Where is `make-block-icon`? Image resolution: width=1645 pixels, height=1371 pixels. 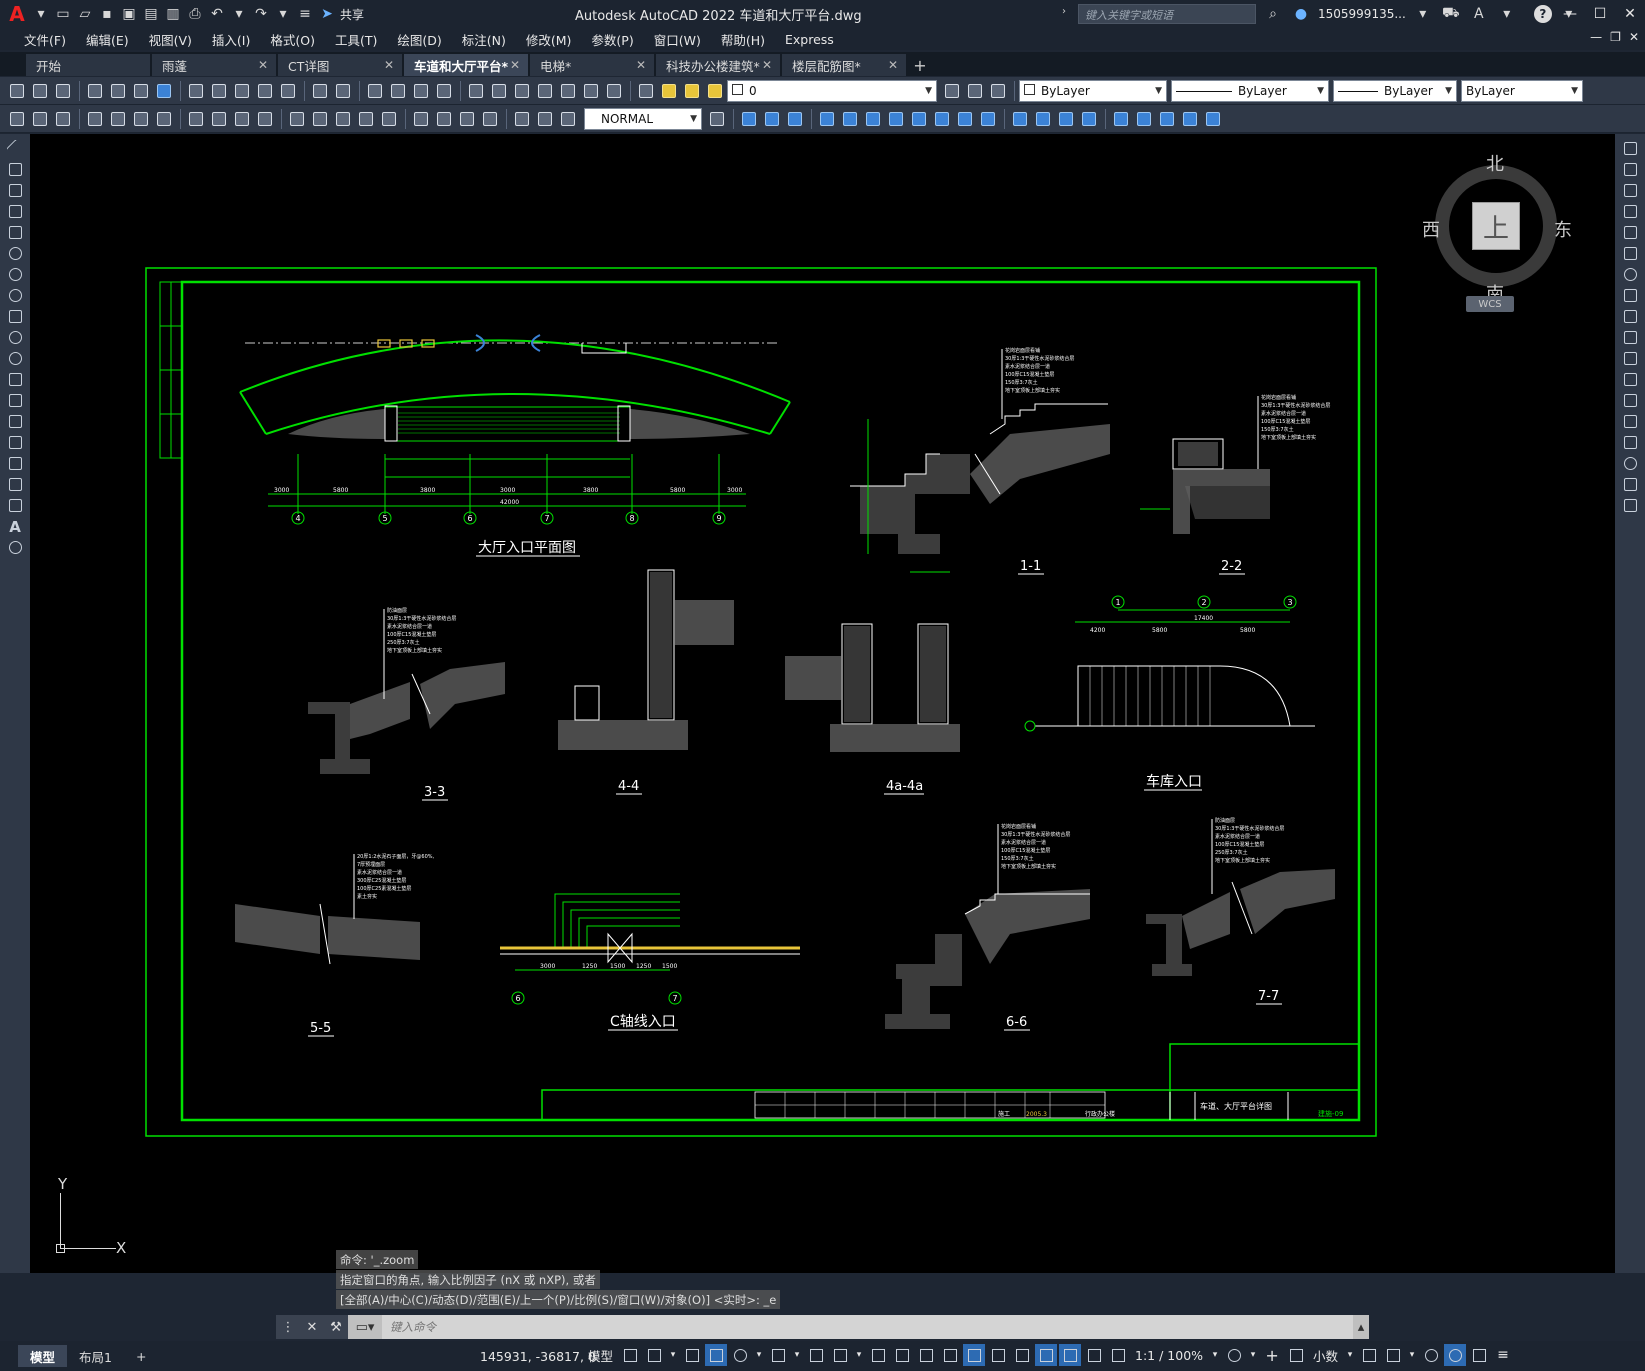
make-block-icon is located at coordinates (15, 400).